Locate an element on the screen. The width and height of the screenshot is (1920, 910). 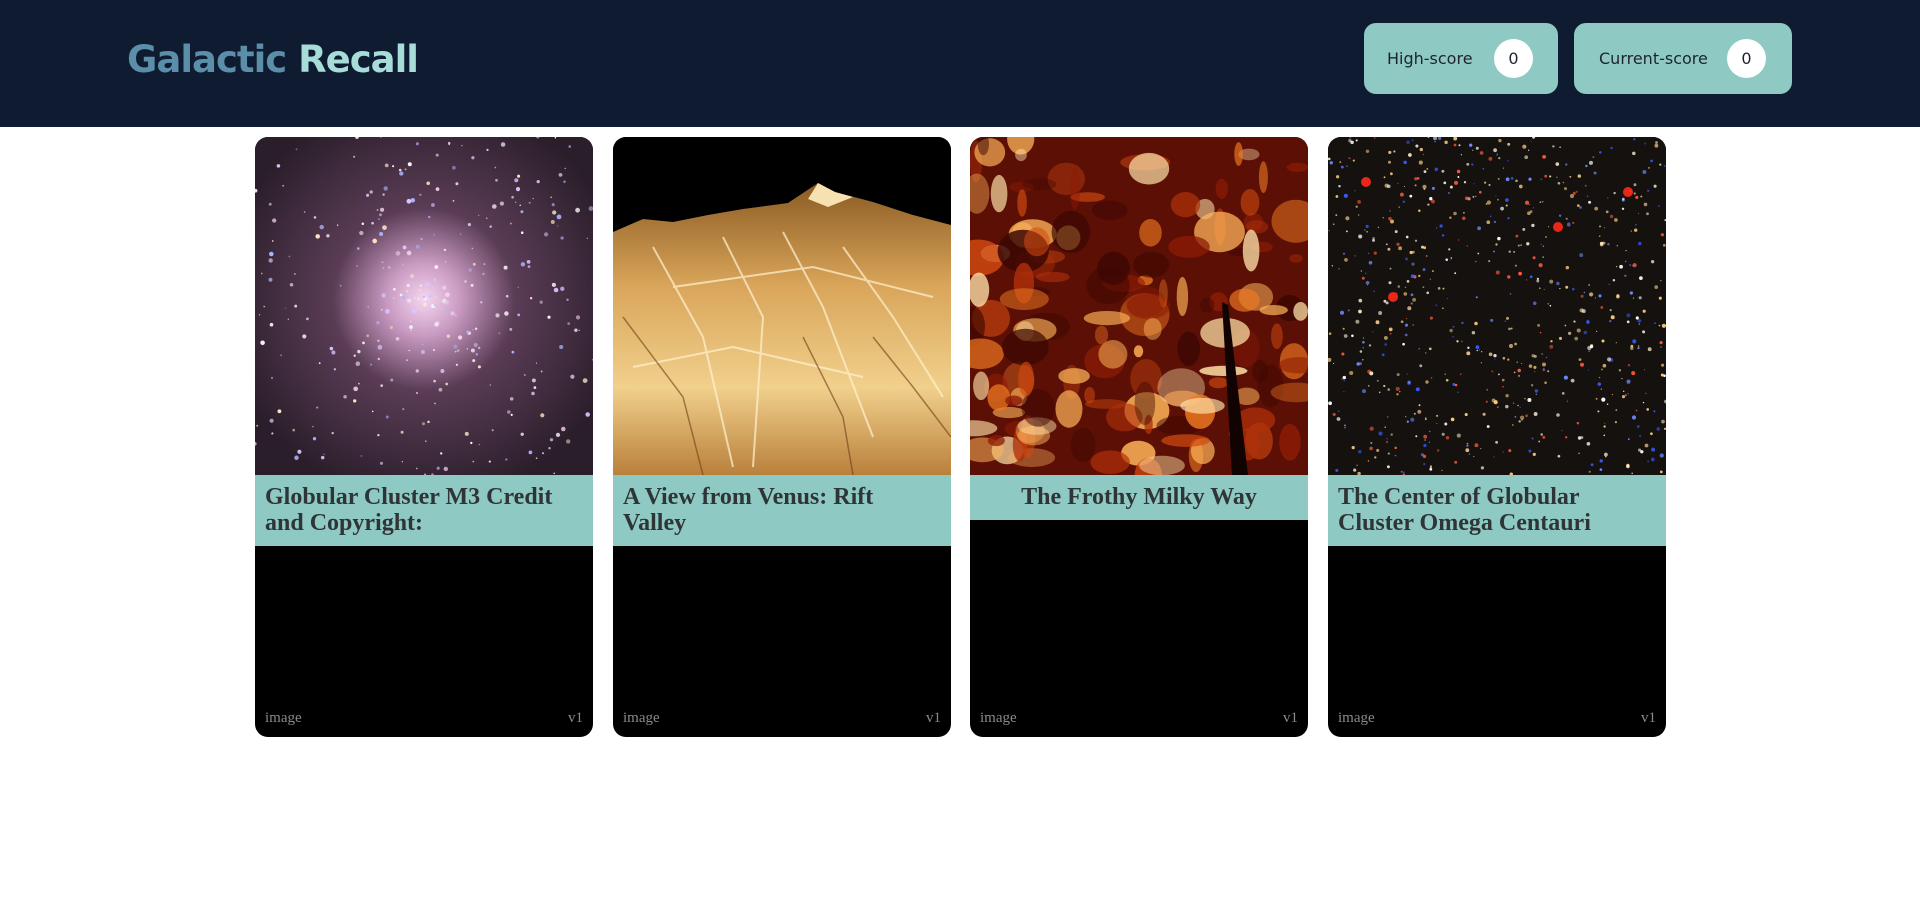
memory-card-venus-rift-valley: A View from Venus: Rift Valley image v1 is located at coordinates (782, 437).